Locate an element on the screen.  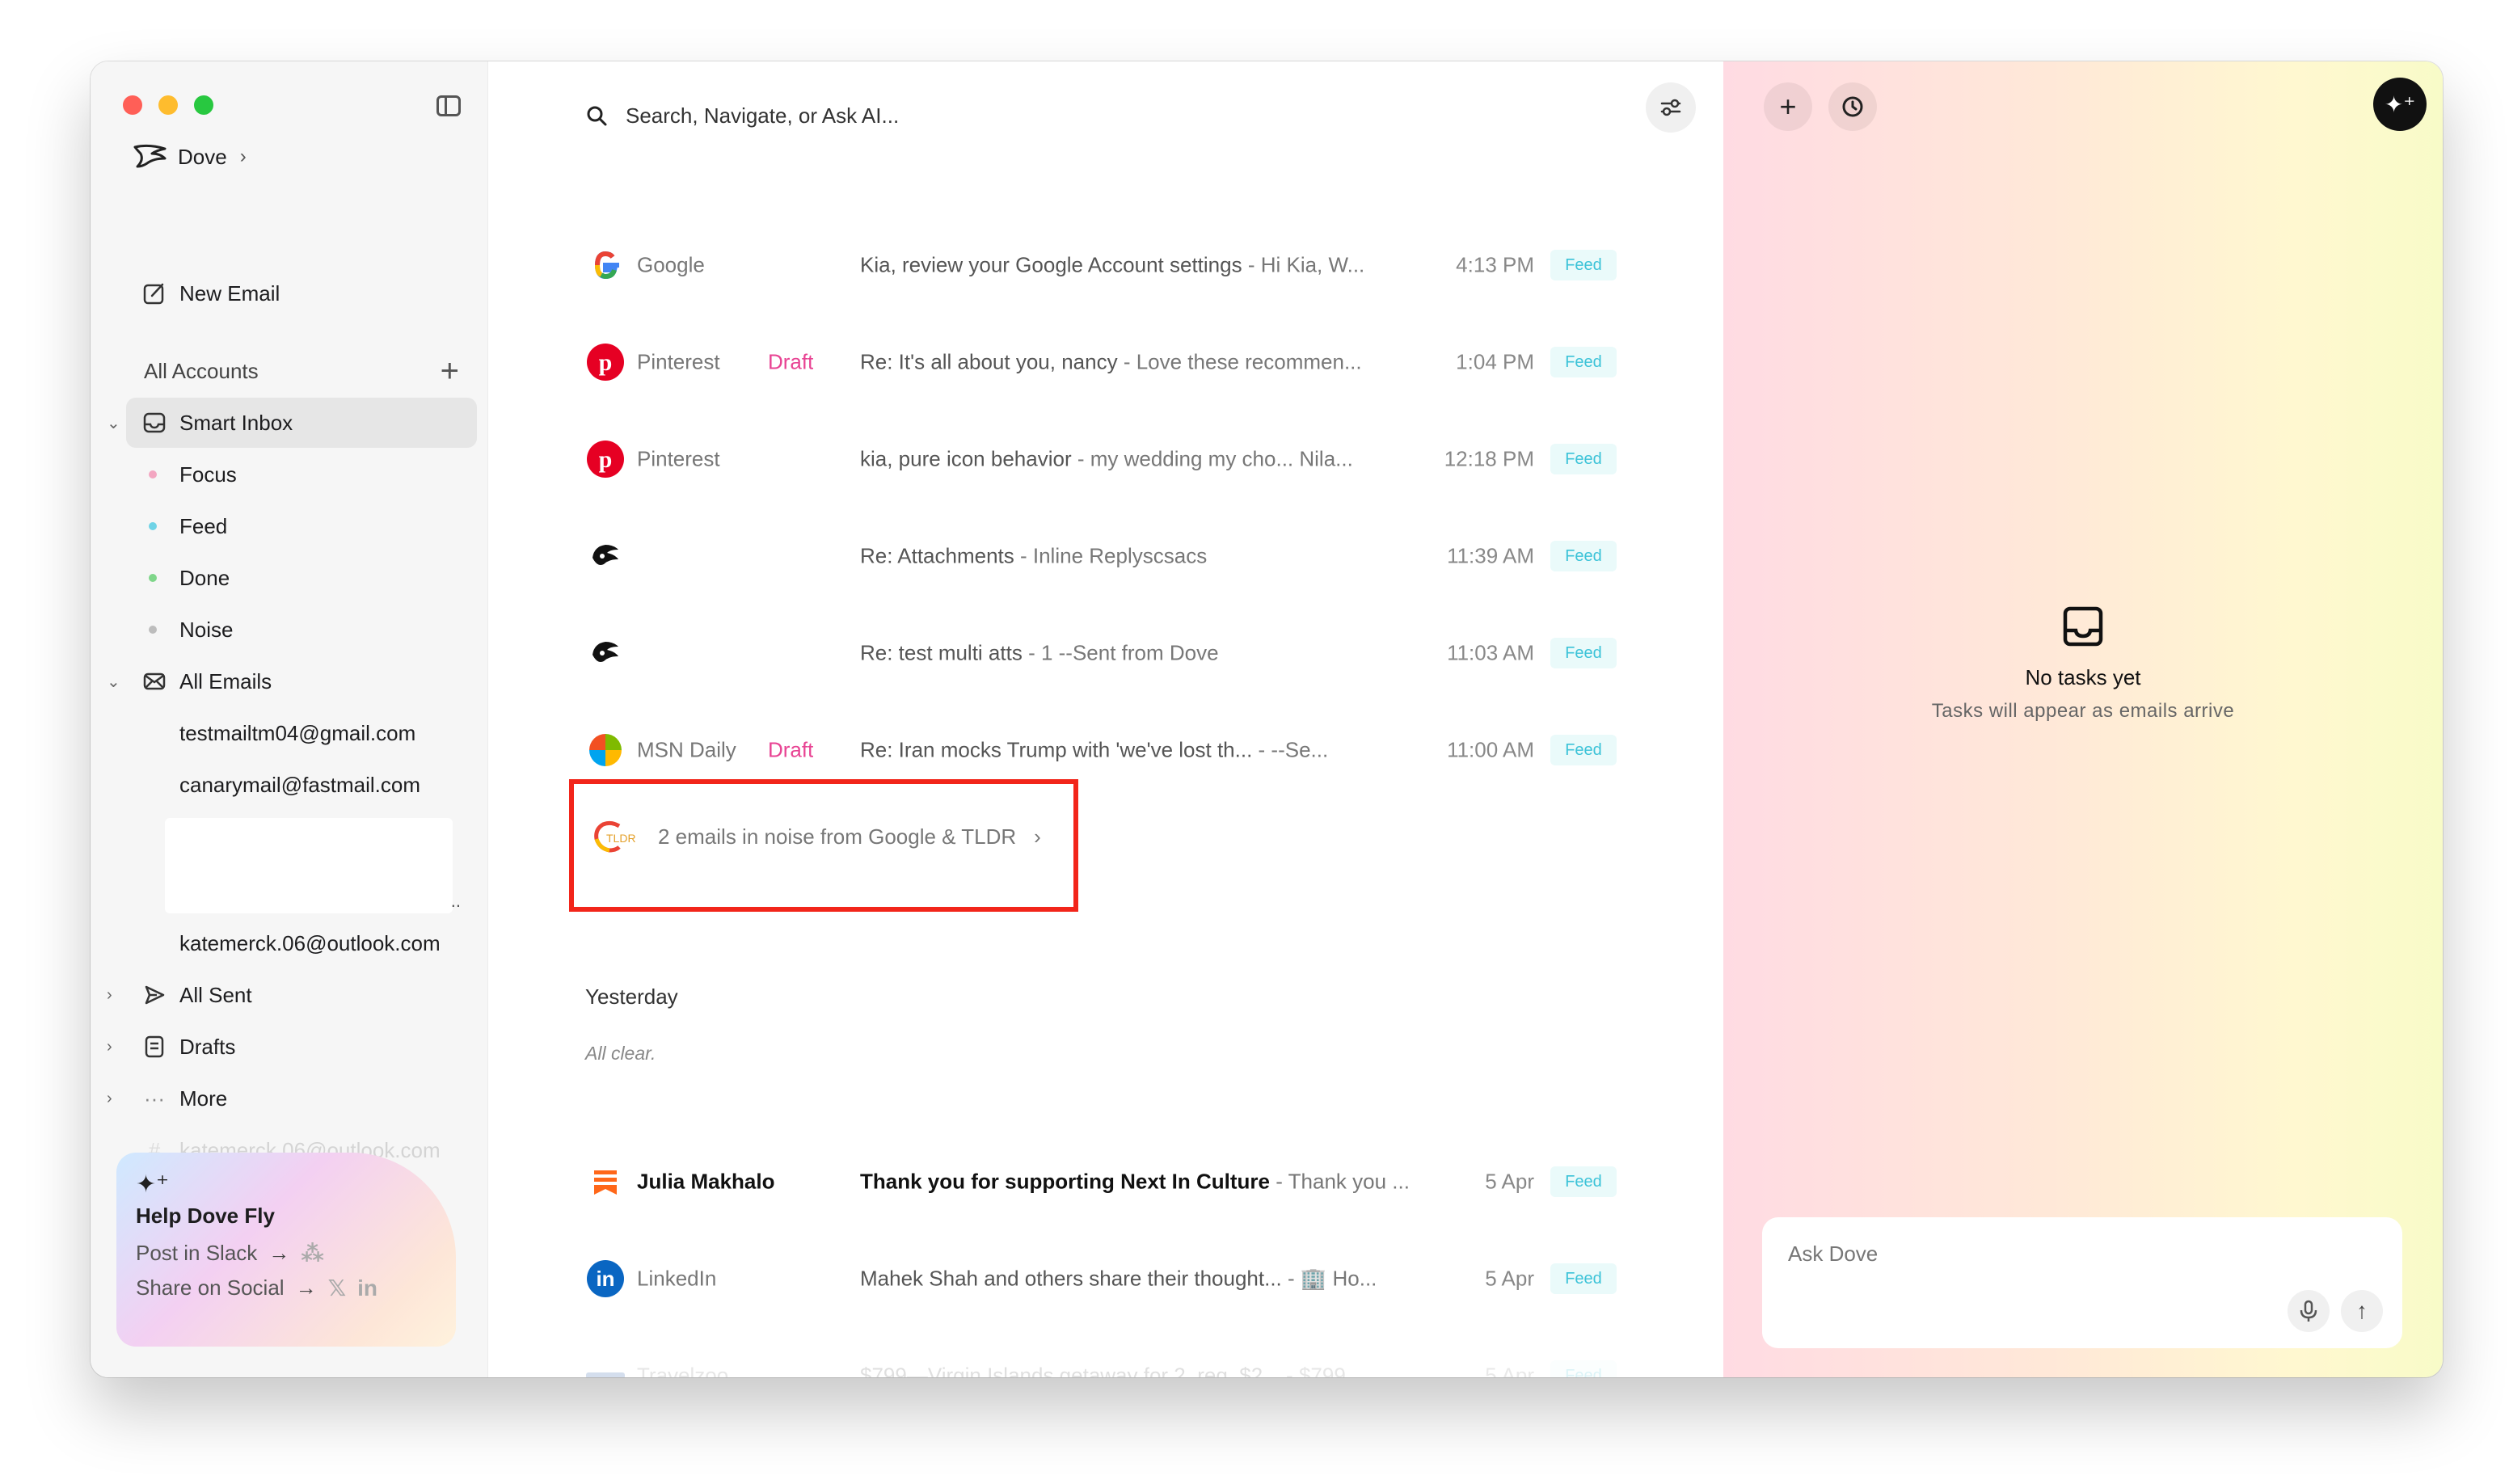
send-icon is located at coordinates (154, 995).